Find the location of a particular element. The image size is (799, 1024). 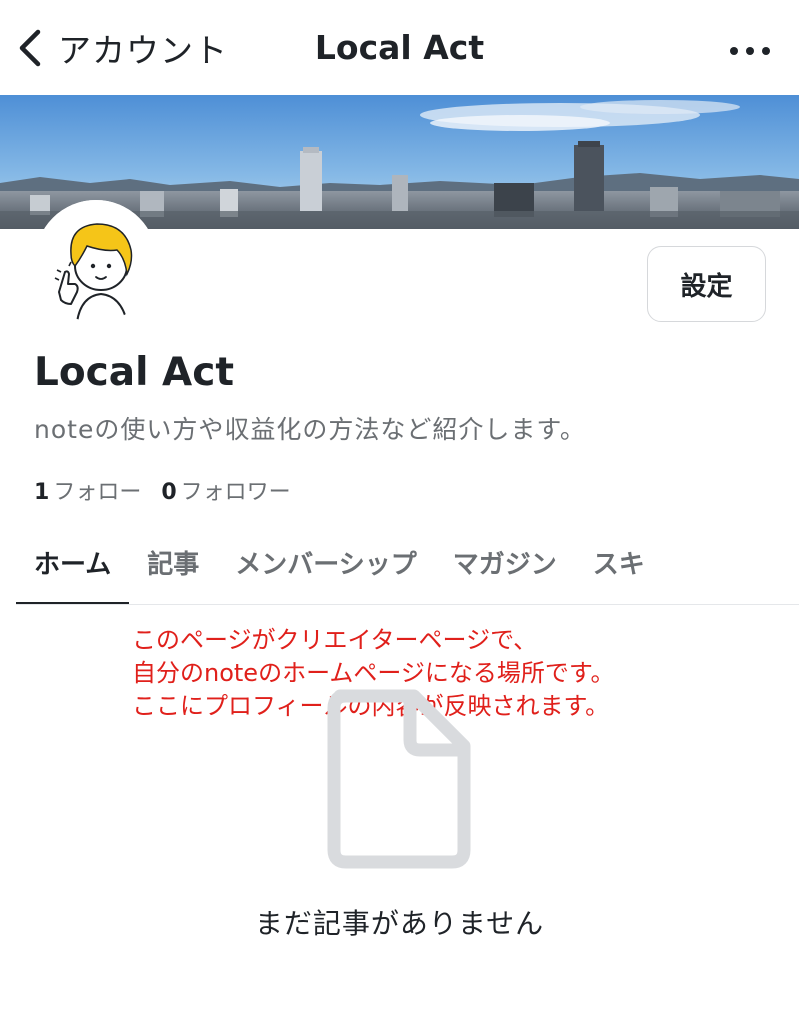

avatar-illustration is located at coordinates (96, 261).